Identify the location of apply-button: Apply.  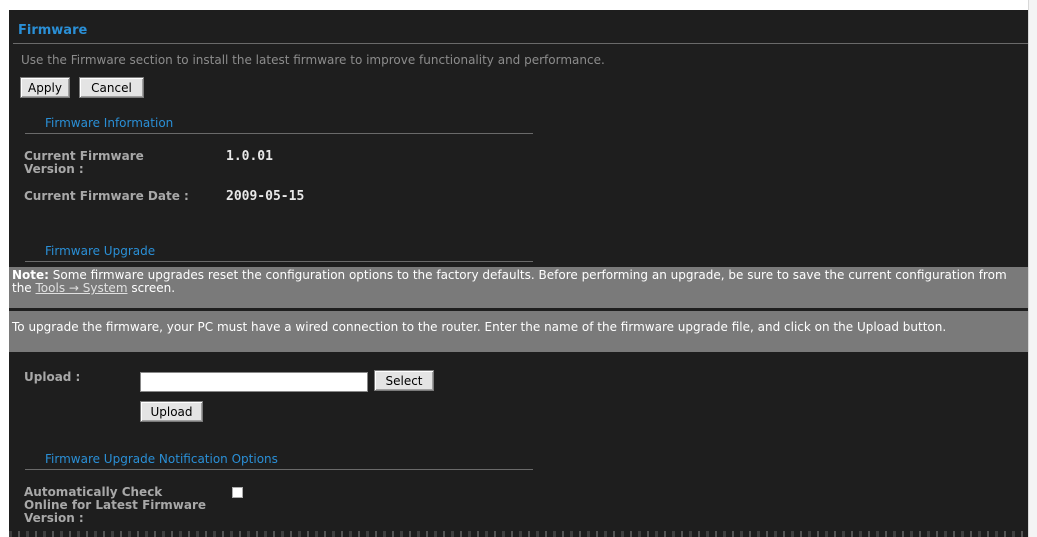
(45, 87).